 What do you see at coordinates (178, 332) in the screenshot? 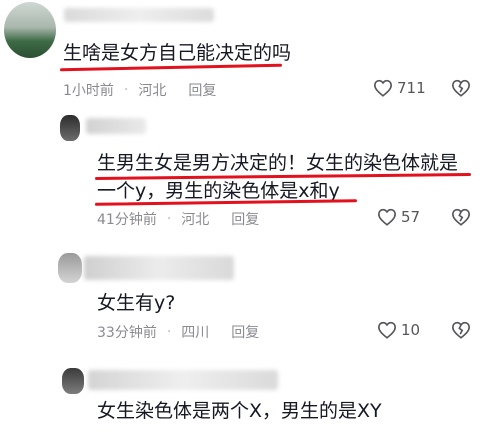
I see `comment-meta: 33分钟前 · 四川 回复` at bounding box center [178, 332].